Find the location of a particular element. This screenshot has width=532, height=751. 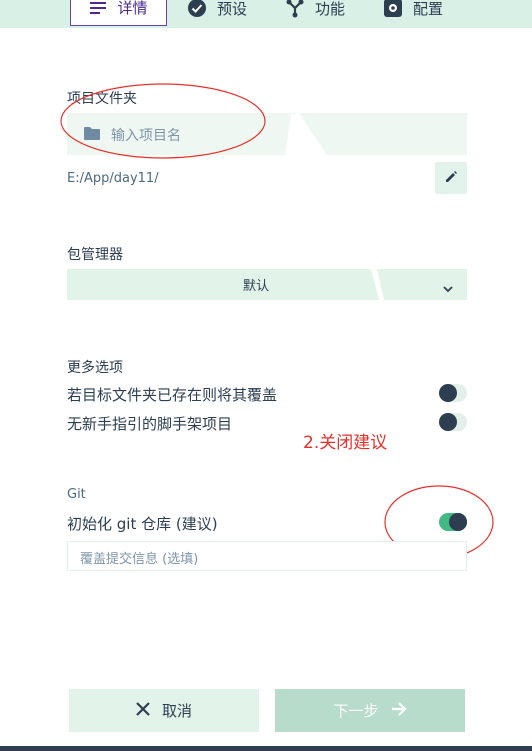

tab-features-label: 功能 is located at coordinates (330, 9).